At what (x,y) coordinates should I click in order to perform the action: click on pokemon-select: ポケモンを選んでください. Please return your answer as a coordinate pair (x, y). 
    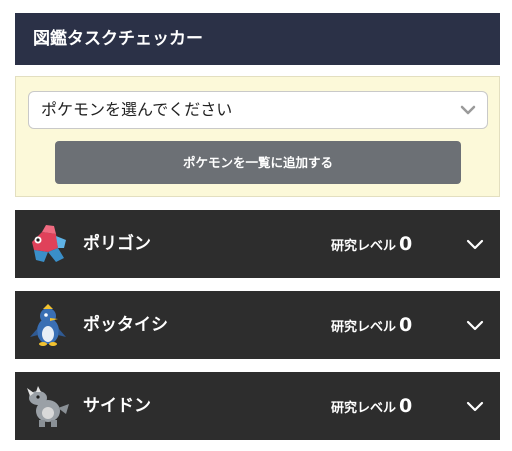
    Looking at the image, I should click on (258, 110).